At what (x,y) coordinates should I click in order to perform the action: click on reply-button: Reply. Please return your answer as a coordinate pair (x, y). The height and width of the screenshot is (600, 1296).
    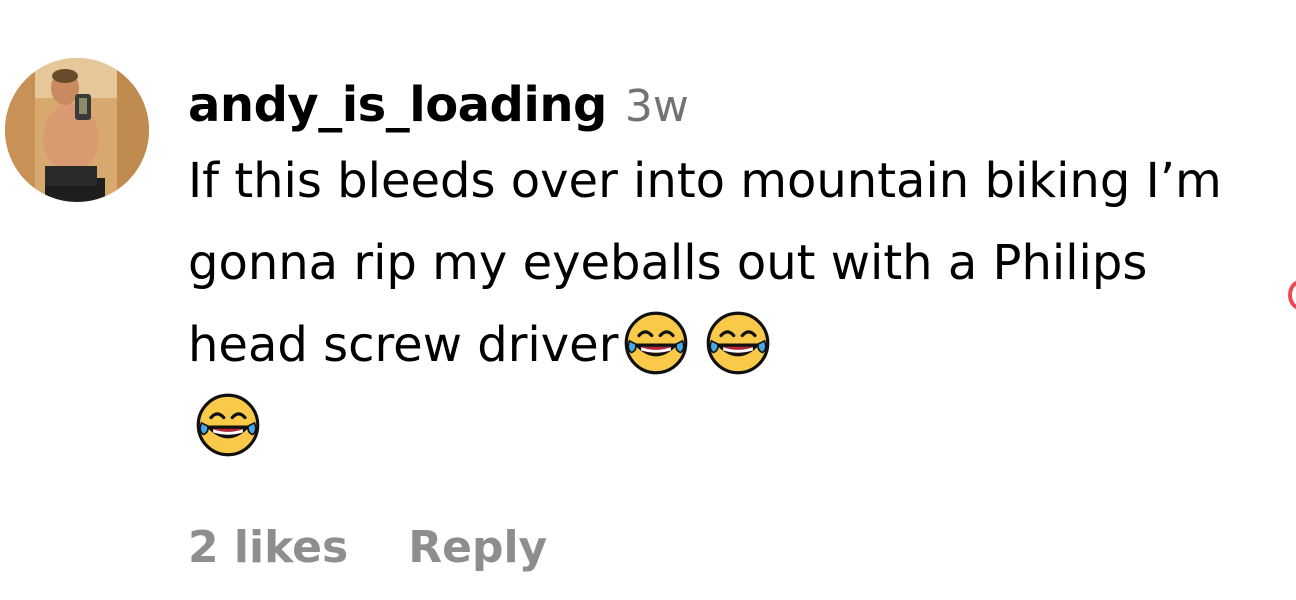
    Looking at the image, I should click on (477, 548).